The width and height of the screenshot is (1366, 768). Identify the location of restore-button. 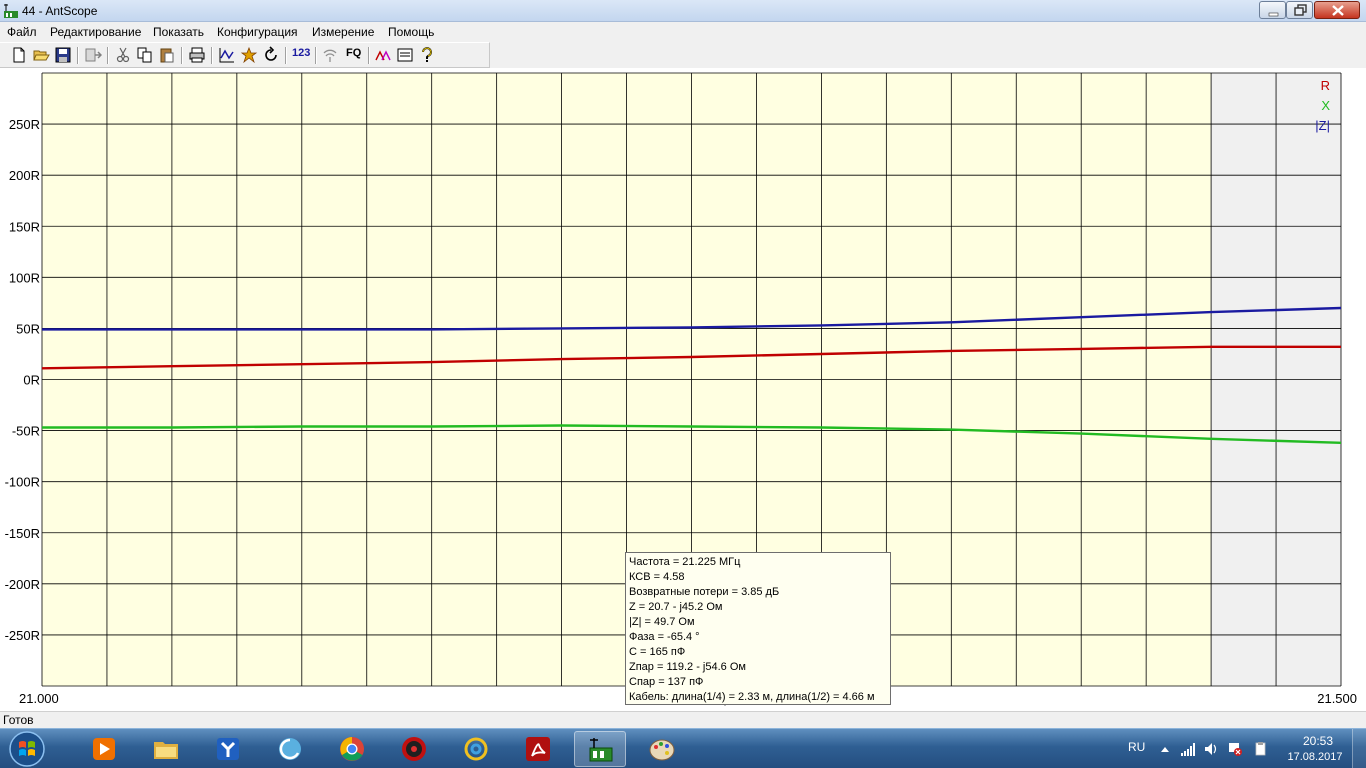
(1299, 10).